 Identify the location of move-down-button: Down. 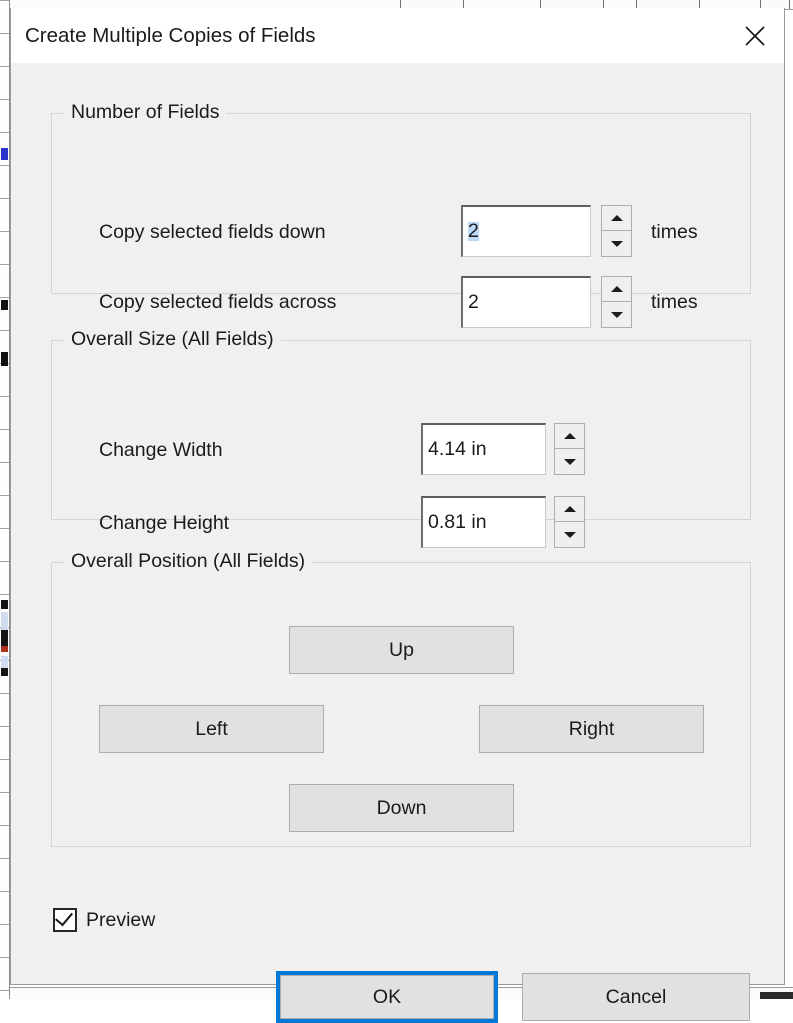
(401, 808).